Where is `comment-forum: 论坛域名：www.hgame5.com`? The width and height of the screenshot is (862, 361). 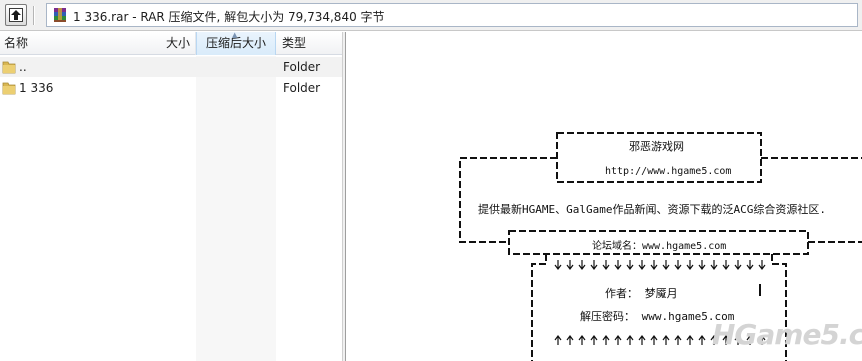
comment-forum: 论坛域名：www.hgame5.com is located at coordinates (659, 246).